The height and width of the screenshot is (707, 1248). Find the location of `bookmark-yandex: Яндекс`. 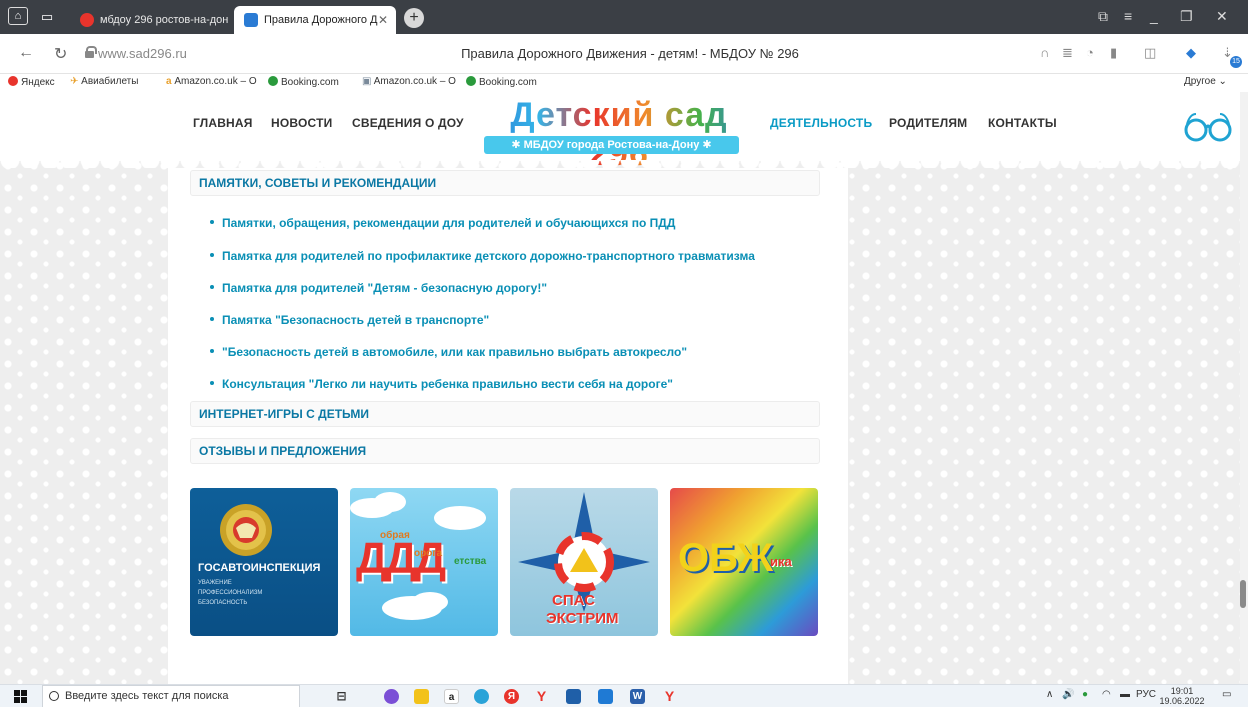

bookmark-yandex: Яндекс is located at coordinates (31, 82).